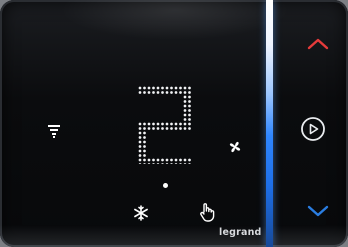 The width and height of the screenshot is (348, 247). Describe the element at coordinates (318, 211) in the screenshot. I see `chevron-down-icon` at that location.